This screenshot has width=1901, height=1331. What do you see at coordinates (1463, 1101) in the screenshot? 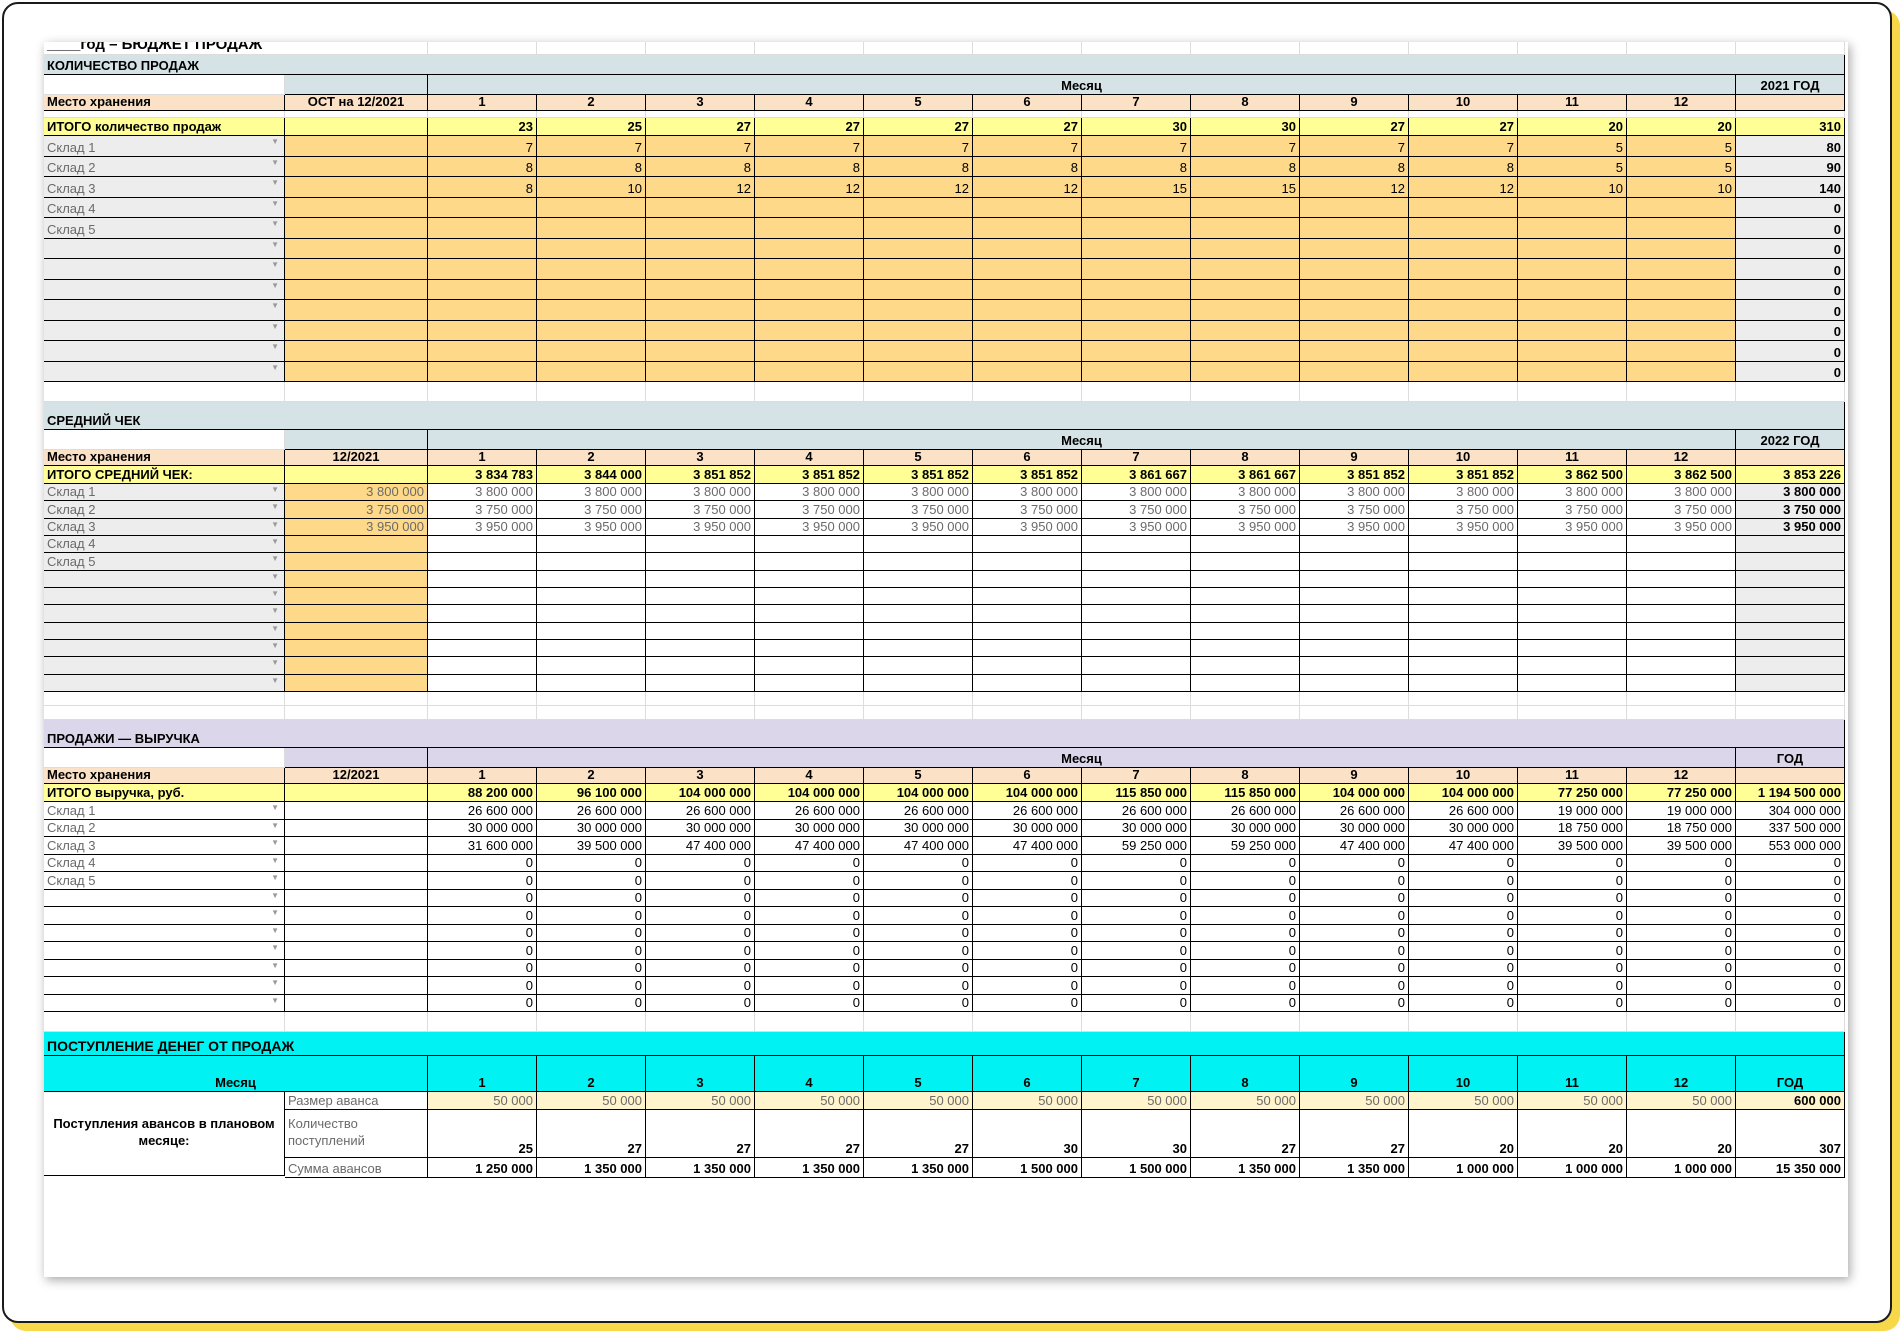
I see `cash-cell-10: 50 000` at bounding box center [1463, 1101].